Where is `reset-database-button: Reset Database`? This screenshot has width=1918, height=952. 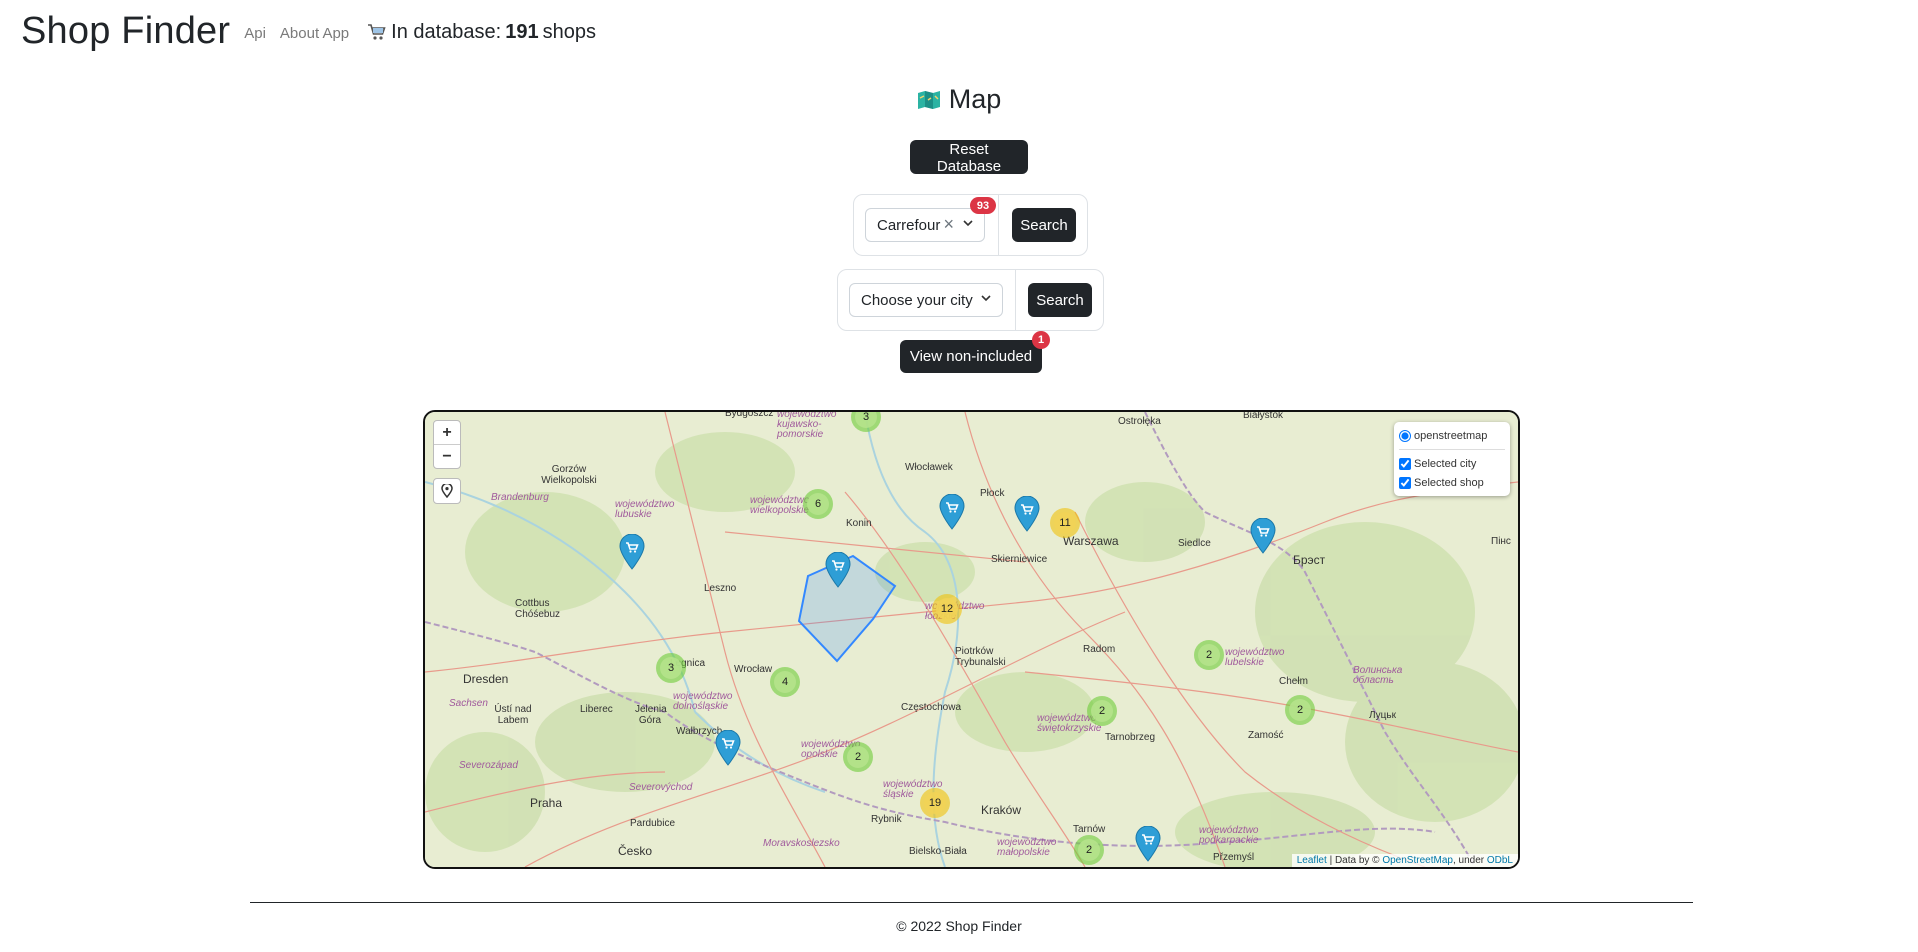 reset-database-button: Reset Database is located at coordinates (969, 157).